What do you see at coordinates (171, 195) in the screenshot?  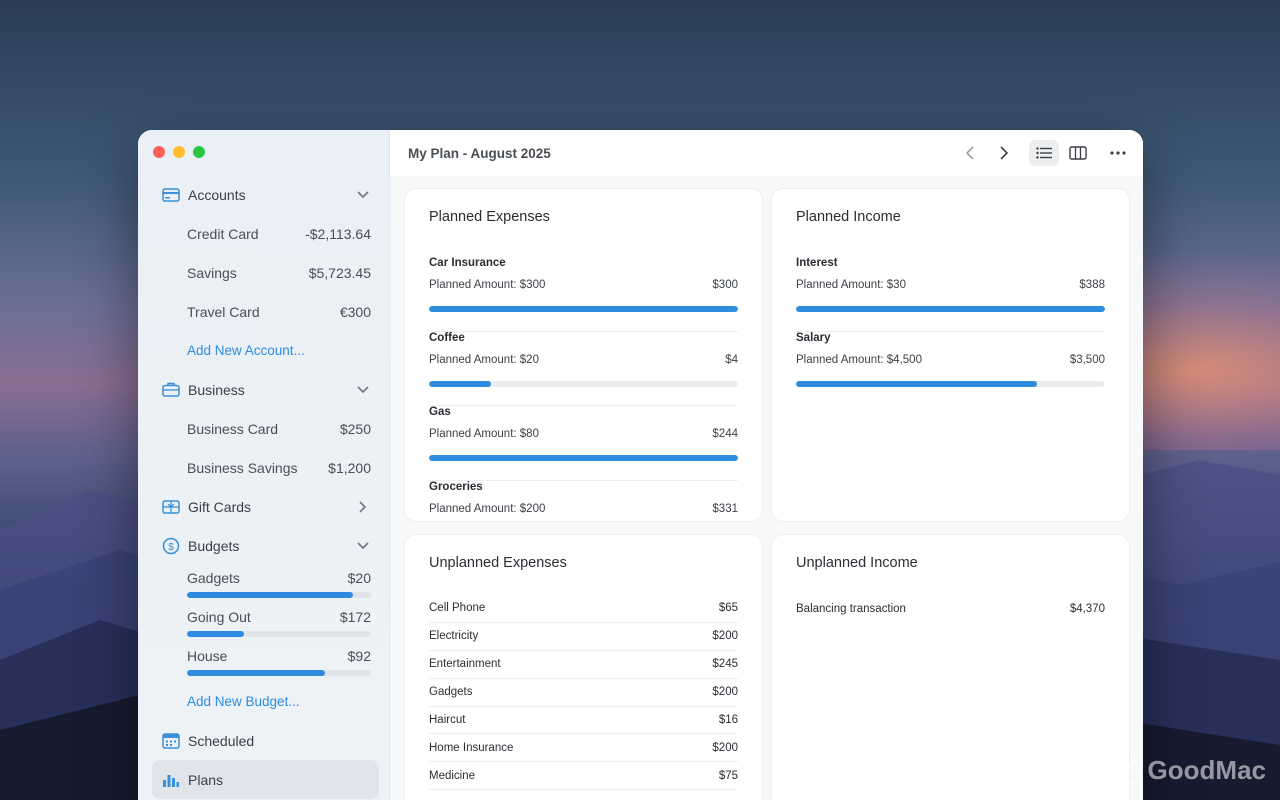 I see `credit-card-icon` at bounding box center [171, 195].